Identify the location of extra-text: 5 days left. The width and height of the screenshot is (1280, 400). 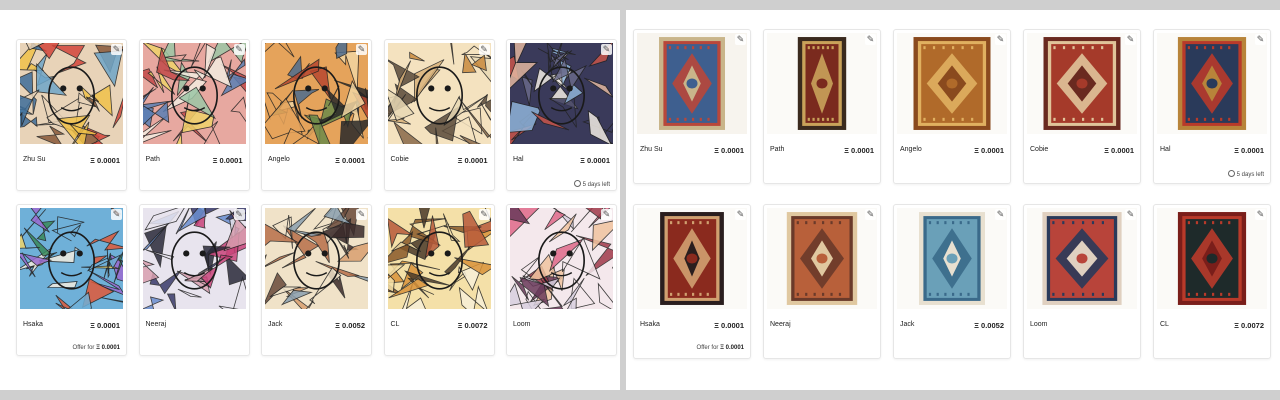
(596, 185).